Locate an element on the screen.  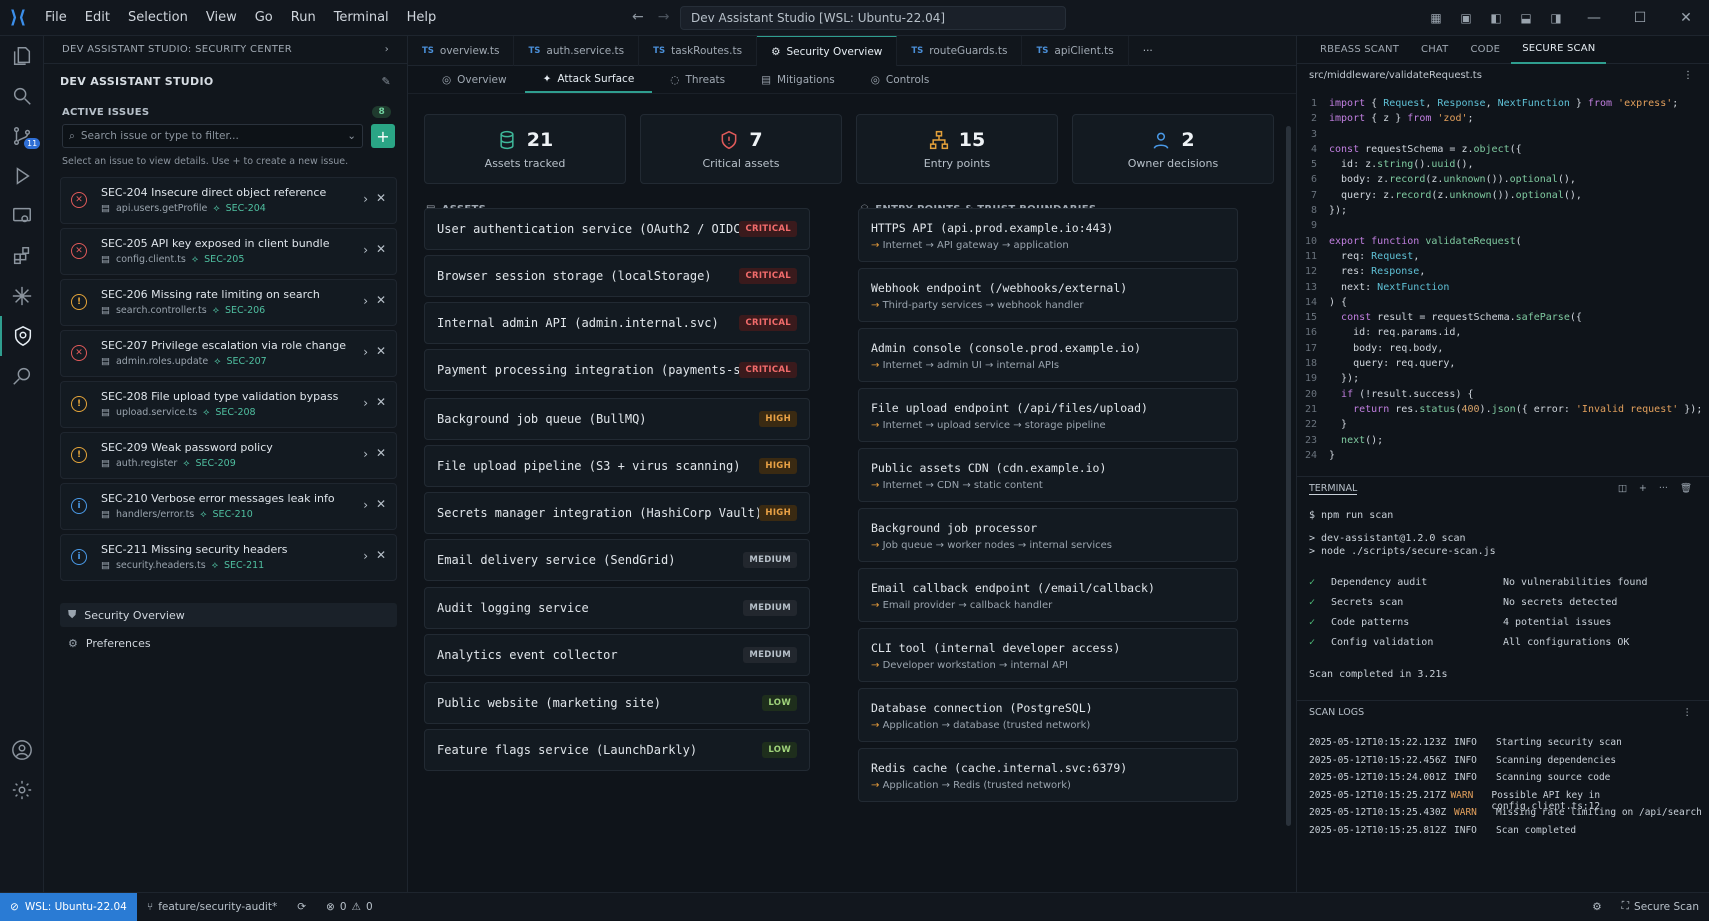
maximize-button: ☐ is located at coordinates (1640, 18).